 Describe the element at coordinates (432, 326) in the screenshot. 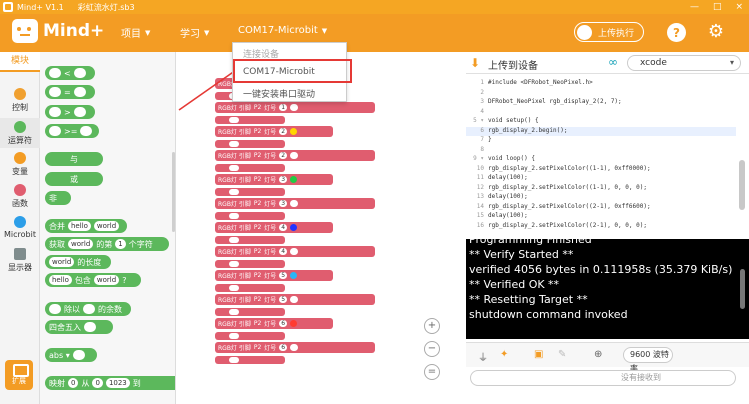

I see `zoom-in-button: +` at that location.